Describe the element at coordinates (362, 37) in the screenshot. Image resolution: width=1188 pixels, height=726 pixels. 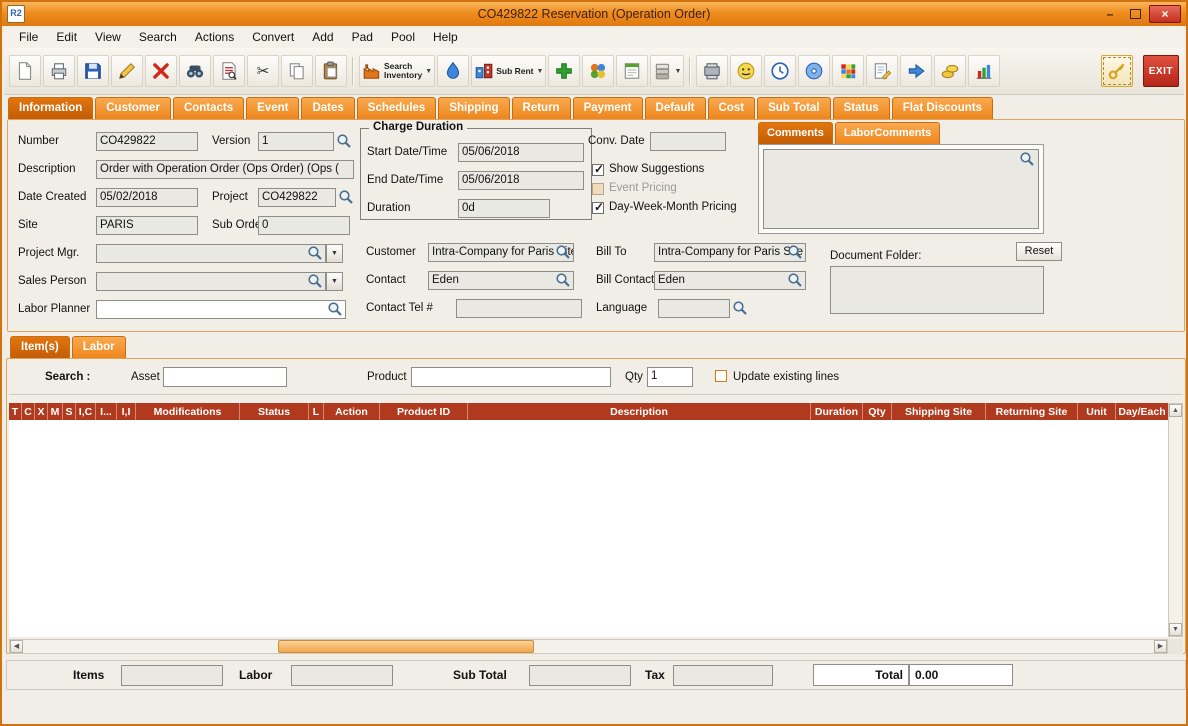
I see `menu-pad: Pad` at that location.